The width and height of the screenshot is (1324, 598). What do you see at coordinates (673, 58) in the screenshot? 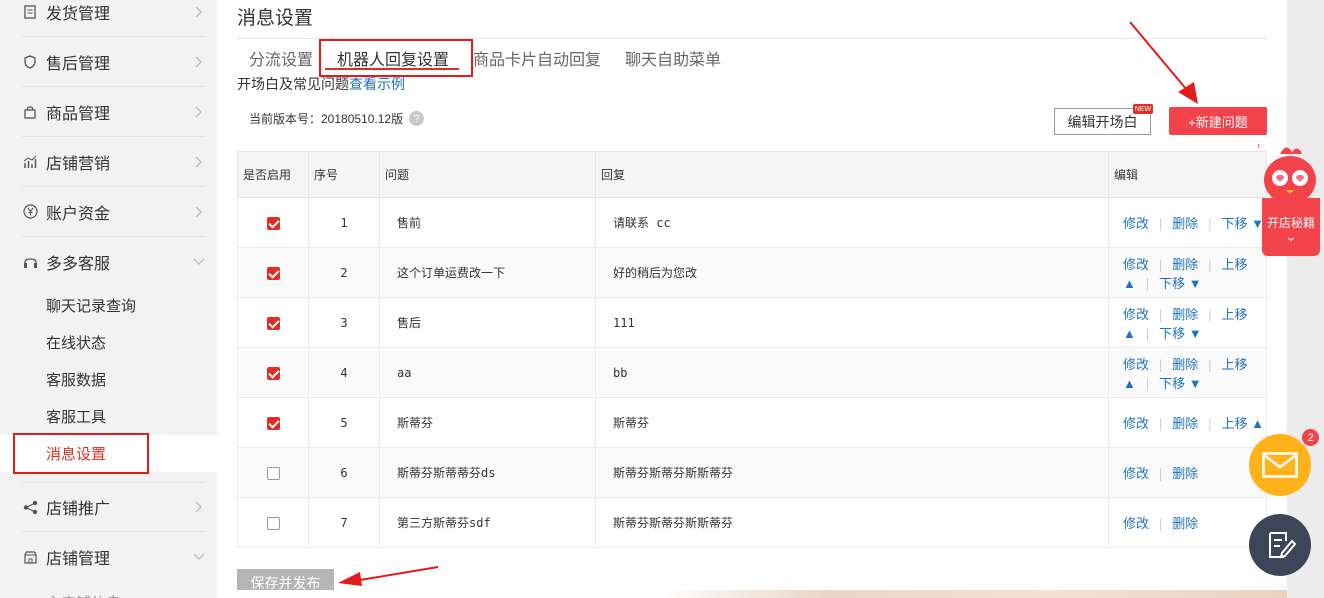
I see `tab-chat-self-service-menu: 聊天自助菜单` at bounding box center [673, 58].